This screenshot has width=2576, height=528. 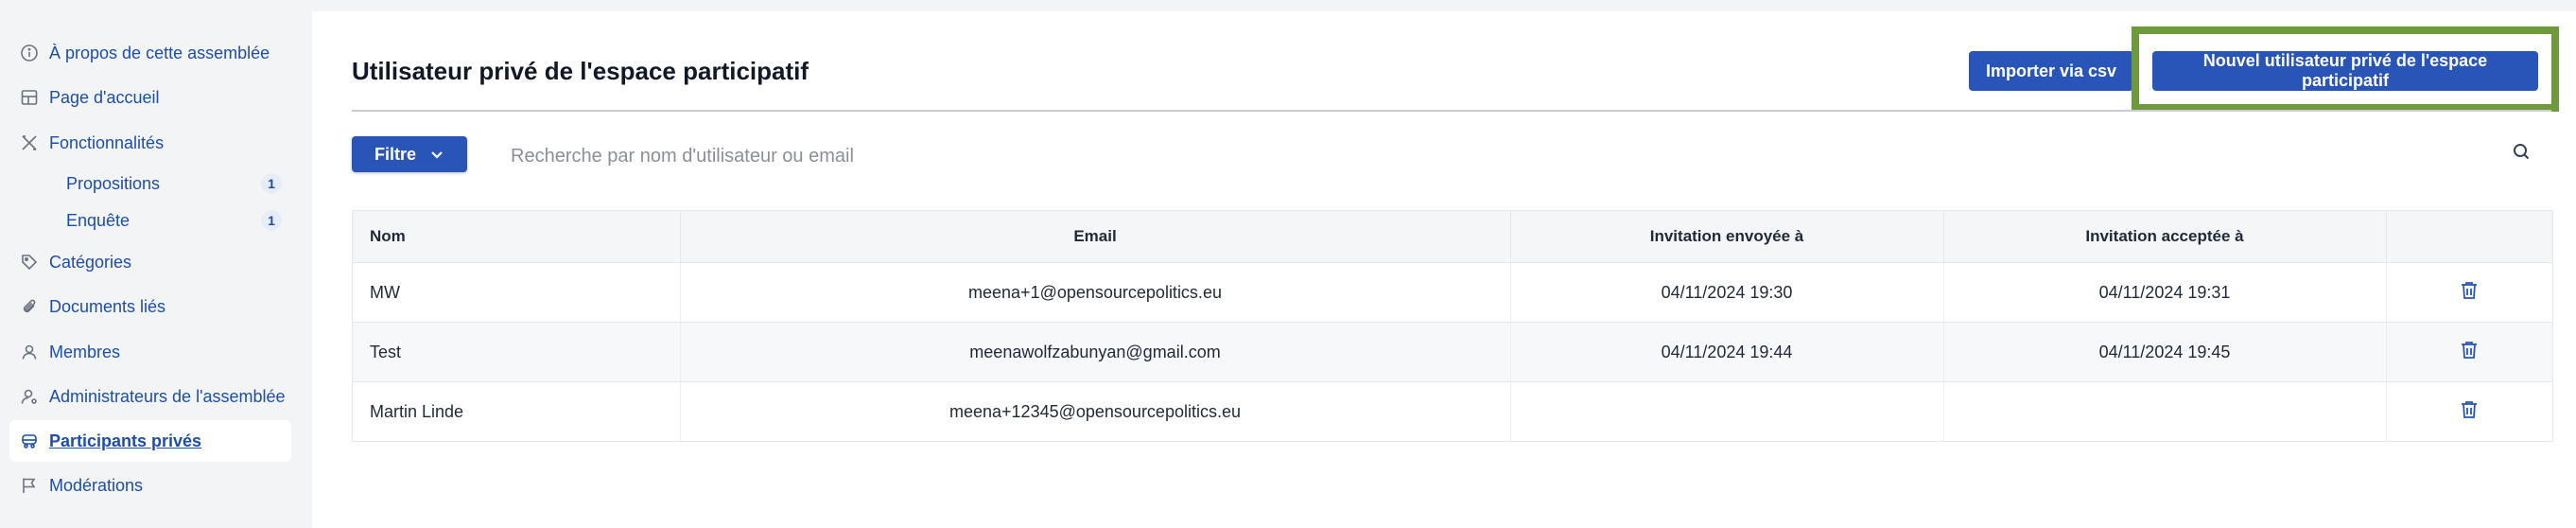 What do you see at coordinates (29, 53) in the screenshot?
I see `info-icon` at bounding box center [29, 53].